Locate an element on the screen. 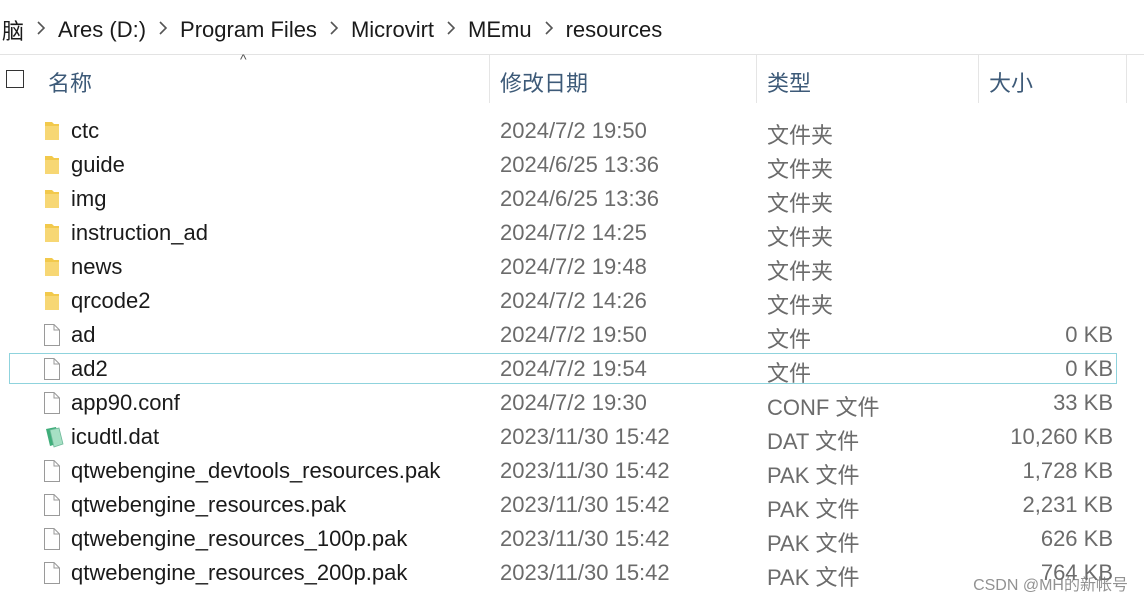 The image size is (1144, 603). file-modified-date: 2024/7/2 19:54 is located at coordinates (573, 368).